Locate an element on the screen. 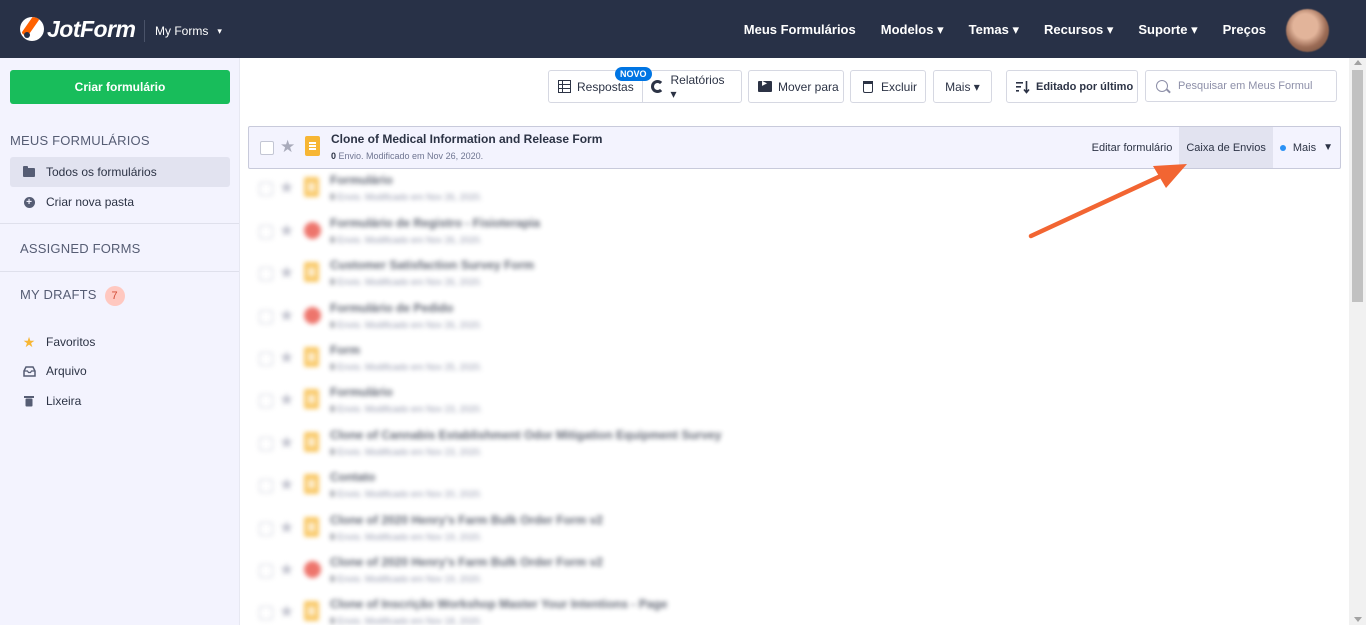  create-form-button: Criar formulário is located at coordinates (120, 87).